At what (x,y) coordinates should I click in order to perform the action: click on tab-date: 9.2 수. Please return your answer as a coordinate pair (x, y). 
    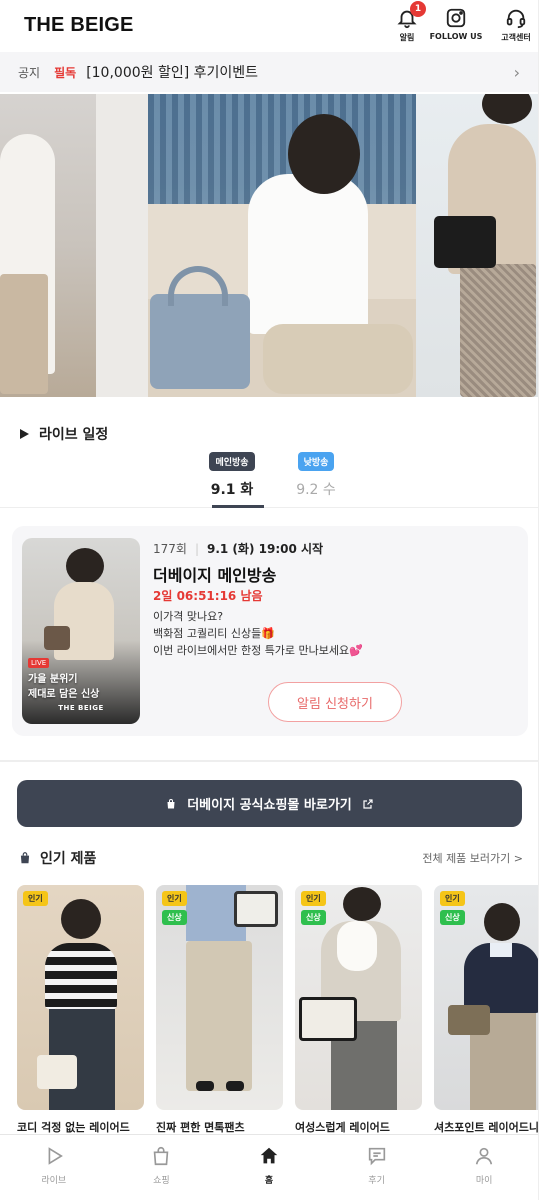
    Looking at the image, I should click on (316, 490).